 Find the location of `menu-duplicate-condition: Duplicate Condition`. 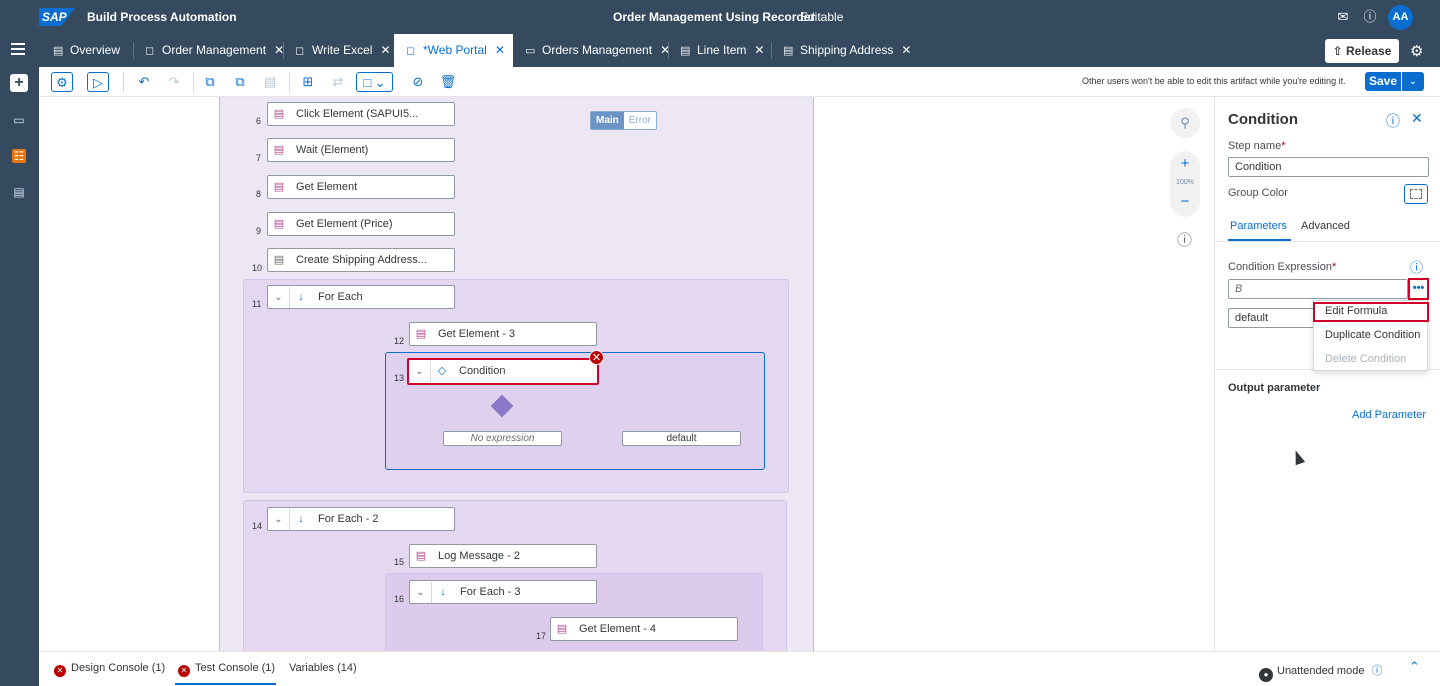

menu-duplicate-condition: Duplicate Condition is located at coordinates (1372, 335).